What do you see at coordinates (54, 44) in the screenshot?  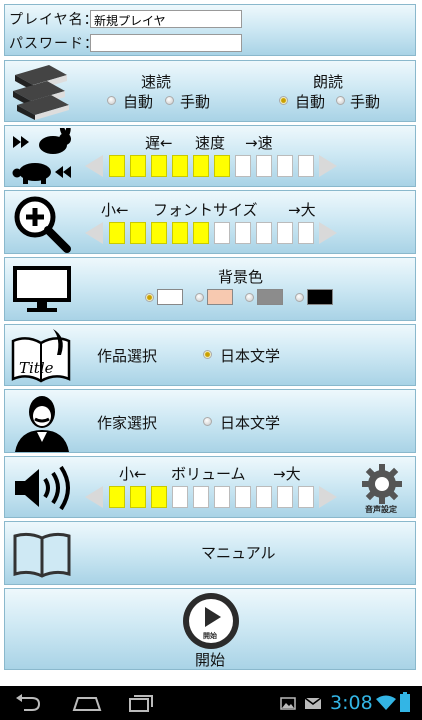 I see `password-label: パスワード：` at bounding box center [54, 44].